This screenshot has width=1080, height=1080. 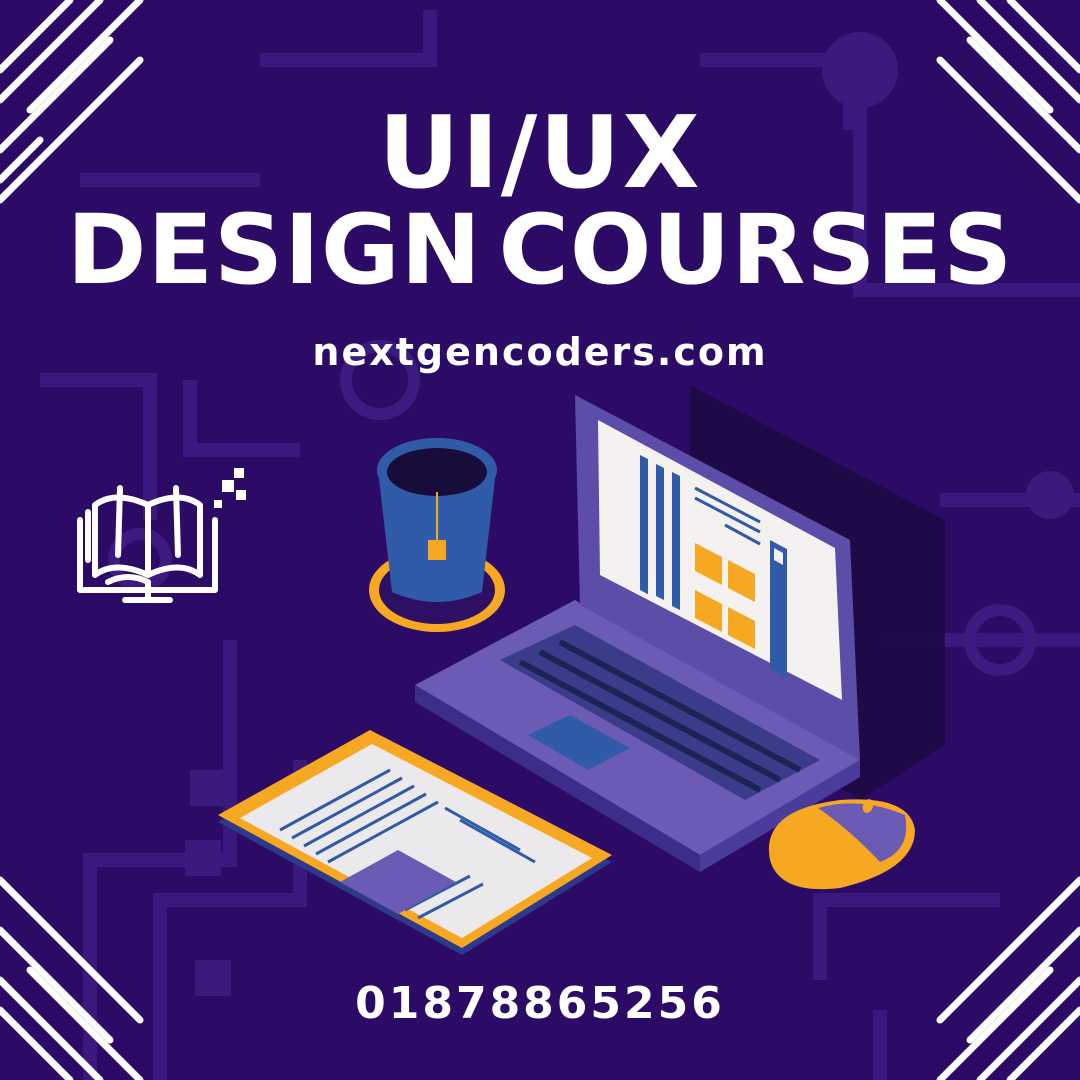 I want to click on pixel-squares-icon, so click(x=230, y=488).